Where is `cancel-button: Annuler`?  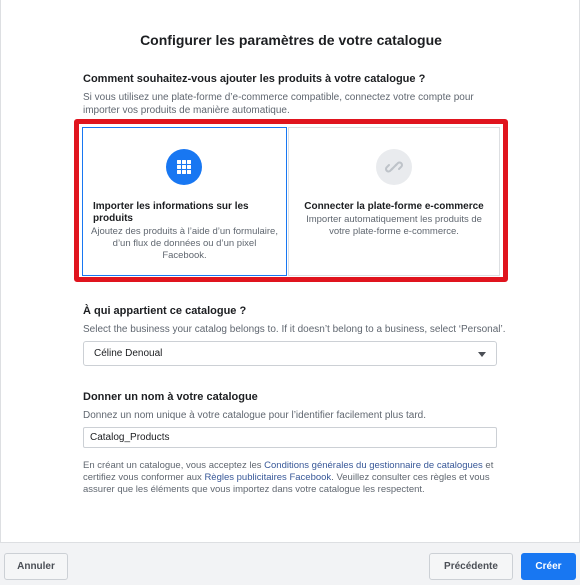 cancel-button: Annuler is located at coordinates (36, 566).